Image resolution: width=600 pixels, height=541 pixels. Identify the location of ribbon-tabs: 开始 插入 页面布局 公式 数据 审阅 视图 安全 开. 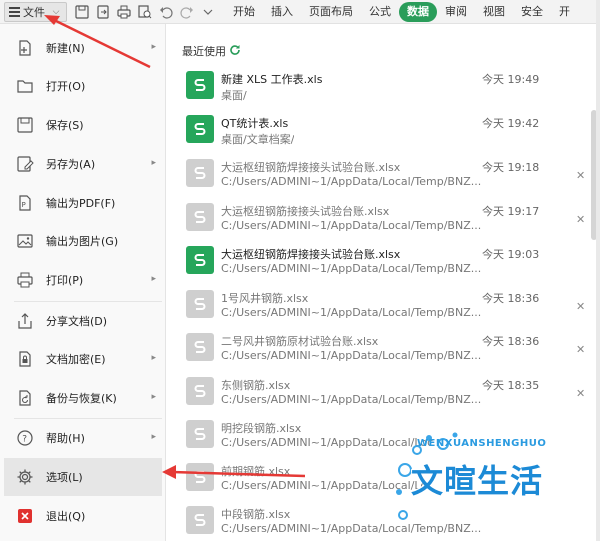
(401, 11).